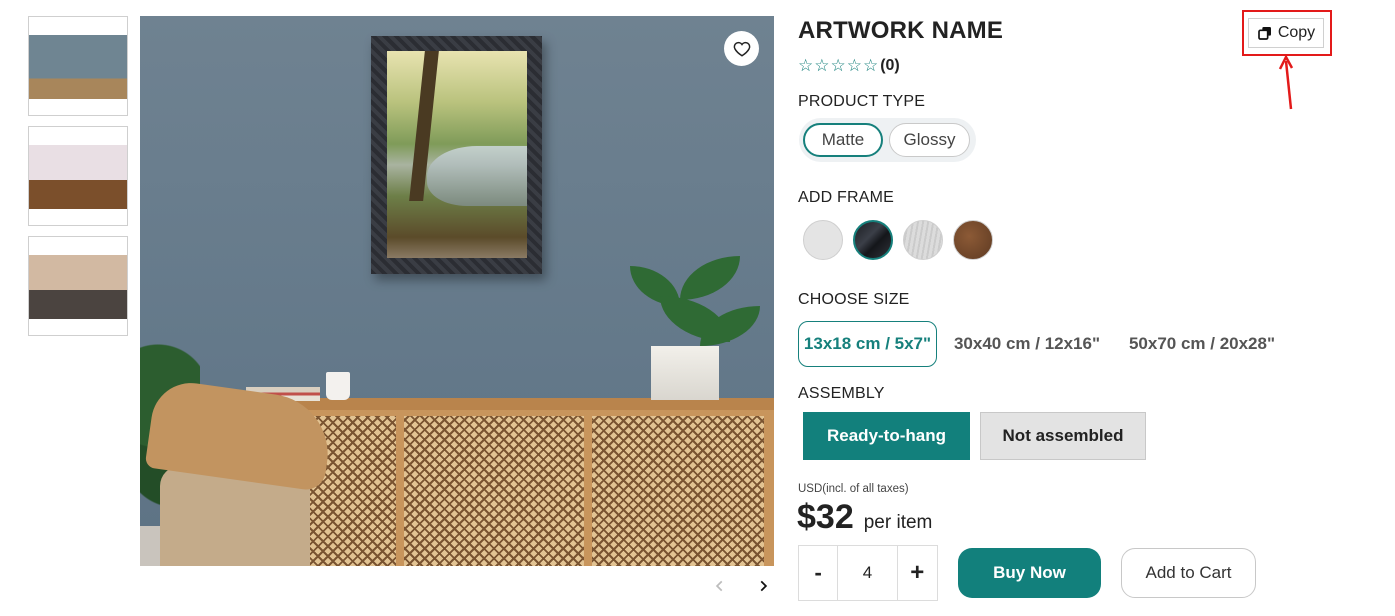  I want to click on rating-count: (0), so click(890, 65).